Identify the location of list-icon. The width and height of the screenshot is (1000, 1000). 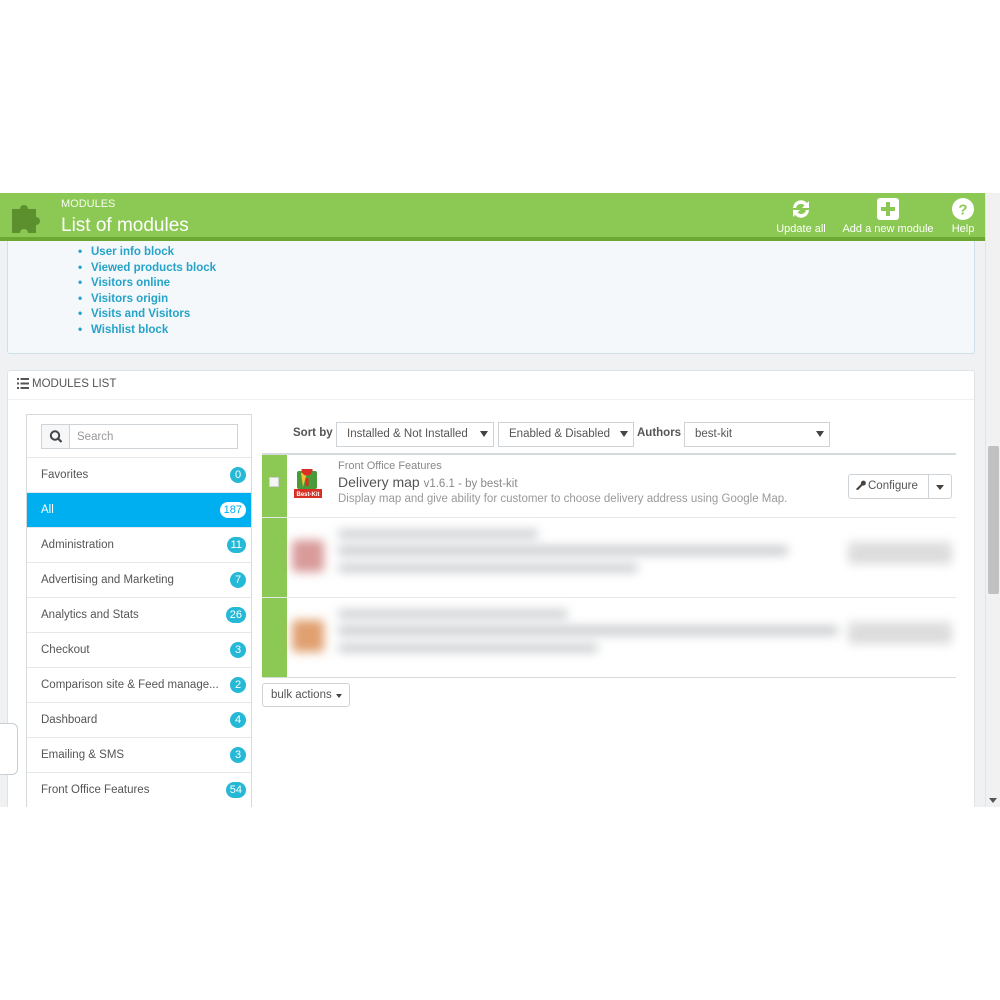
(23, 383).